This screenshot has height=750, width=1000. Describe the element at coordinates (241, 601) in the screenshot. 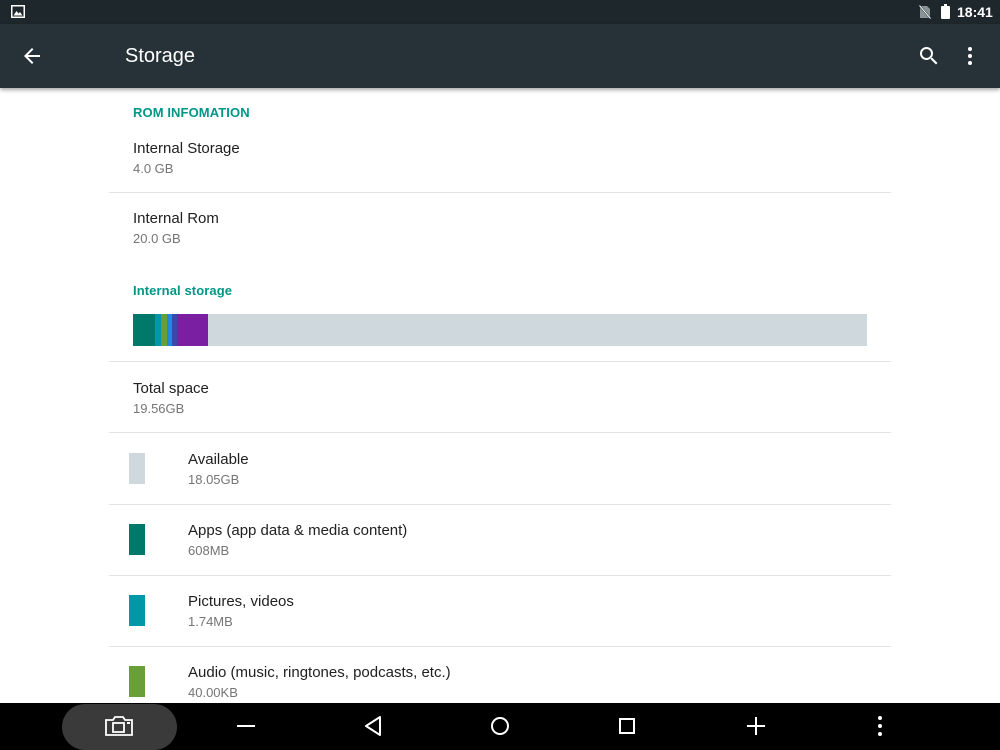

I see `storage-item-title: Pictures, videos` at that location.